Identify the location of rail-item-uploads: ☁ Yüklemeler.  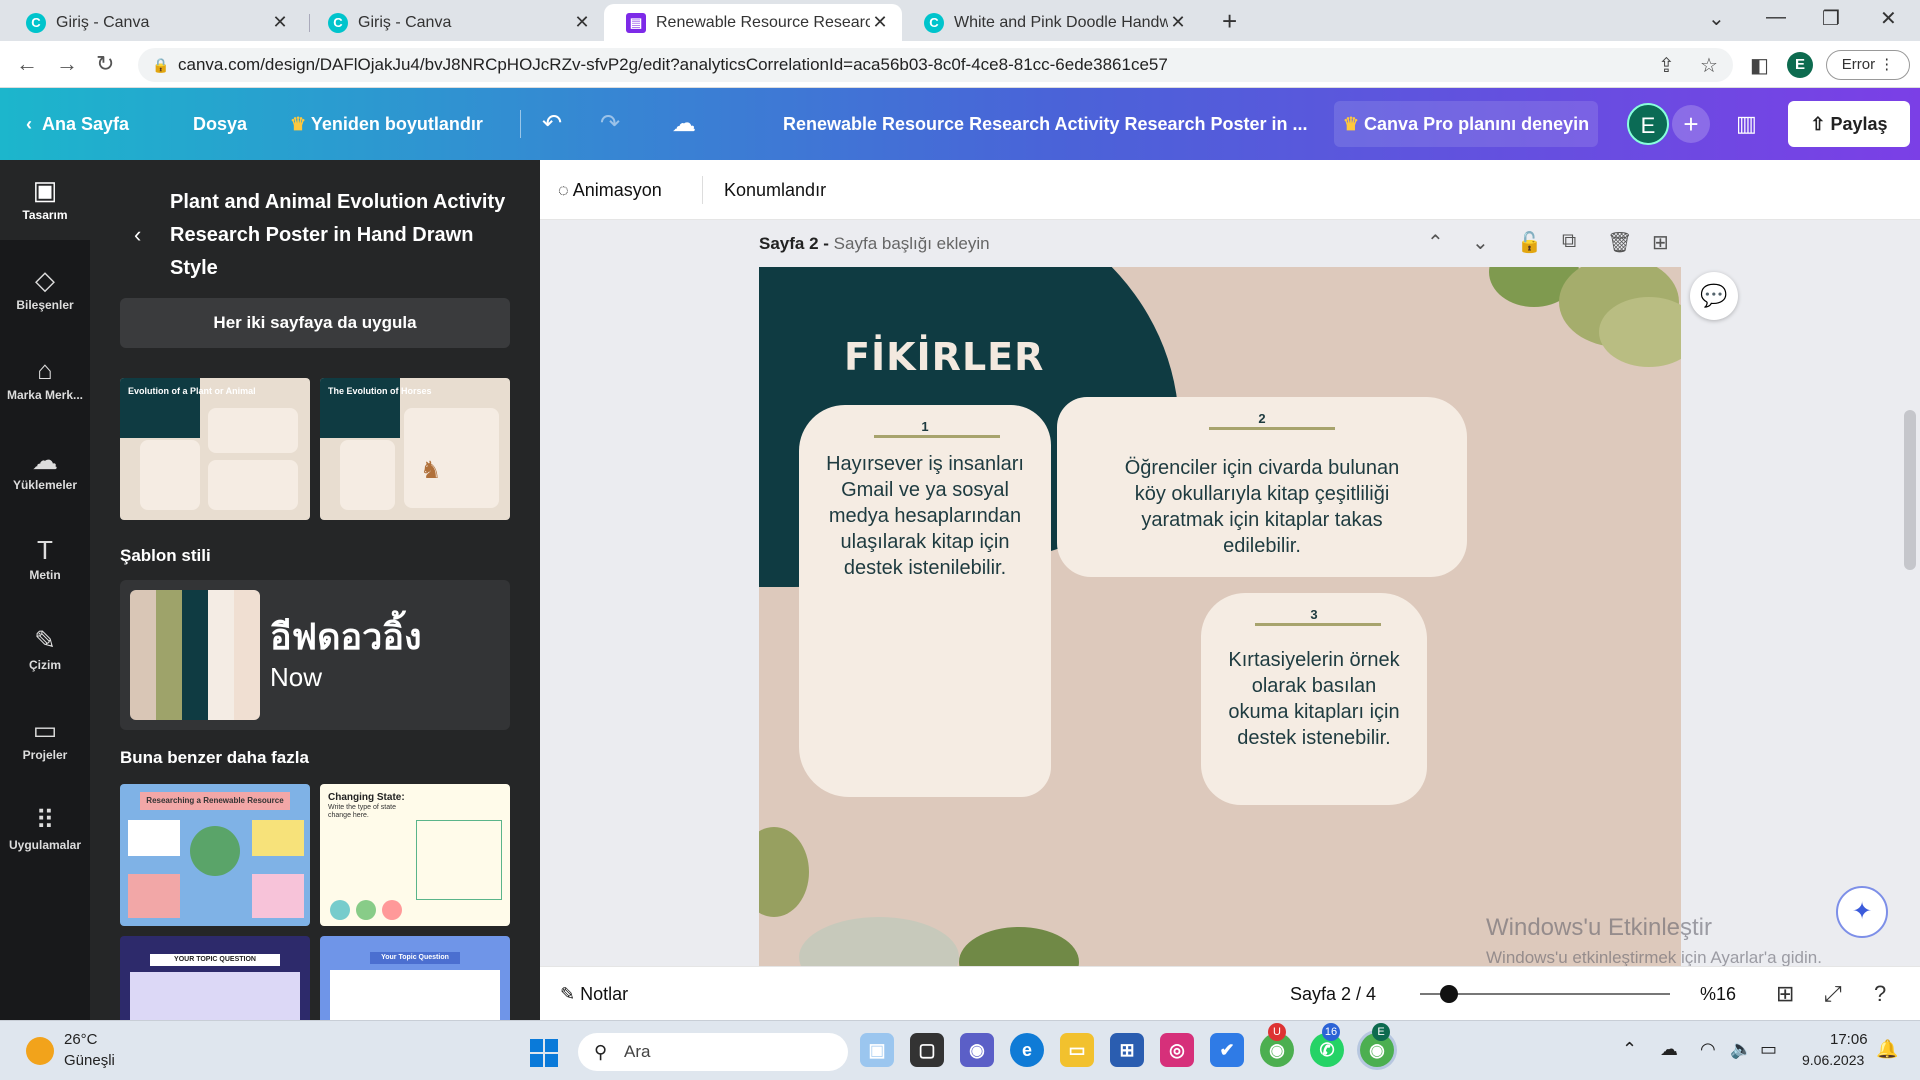
(45, 470).